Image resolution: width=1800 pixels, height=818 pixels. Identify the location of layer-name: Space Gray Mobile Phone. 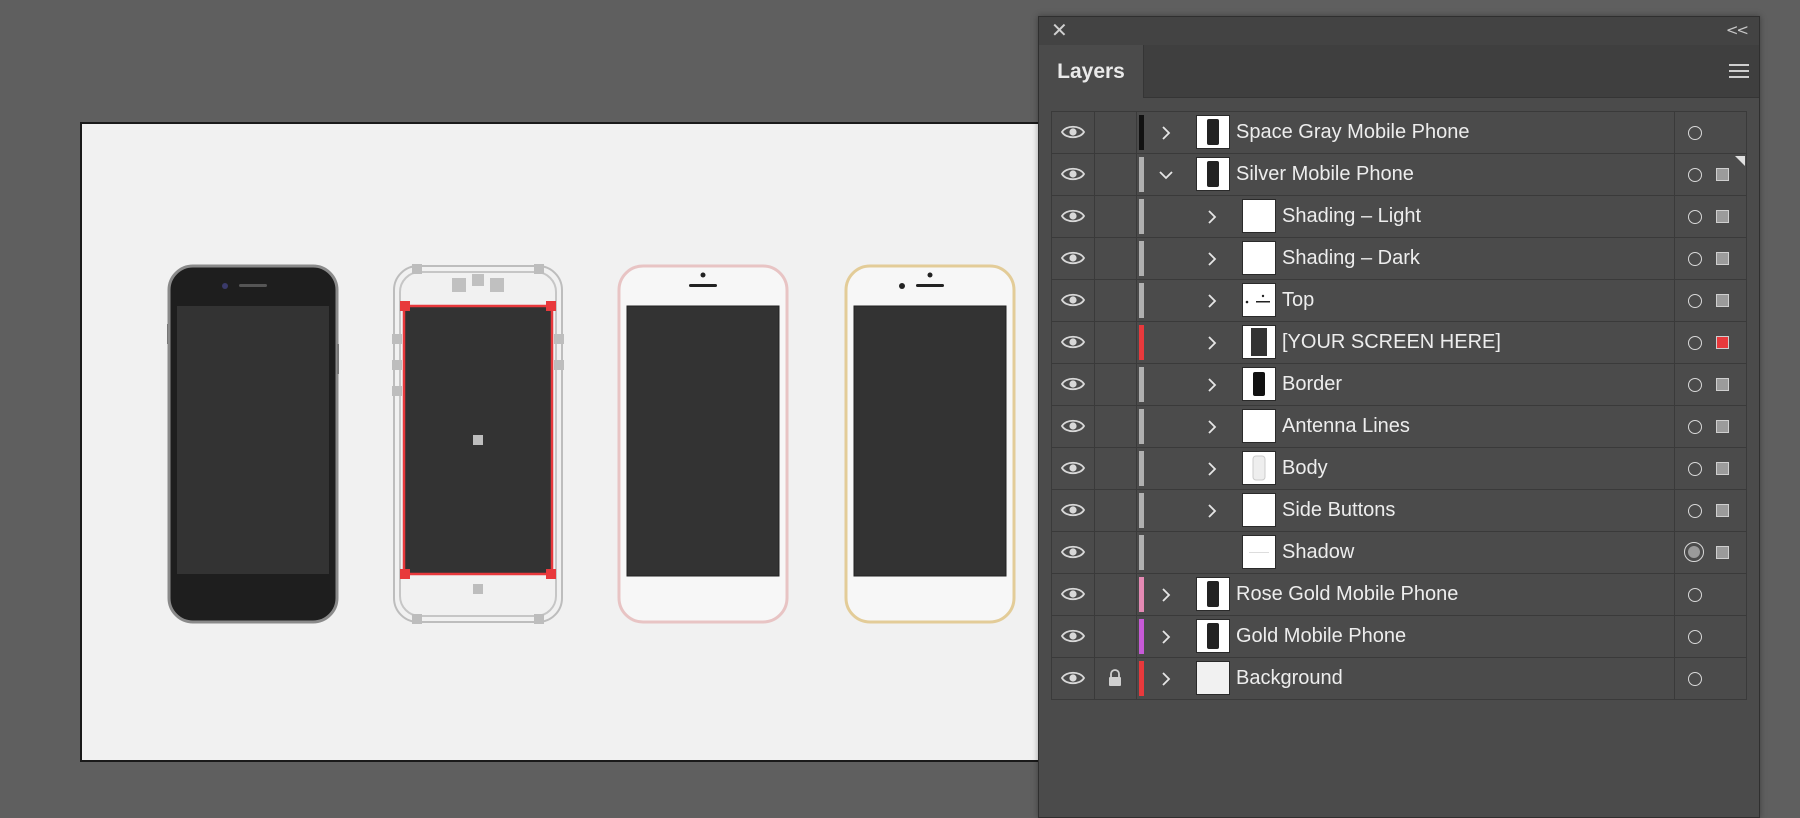
(1352, 132).